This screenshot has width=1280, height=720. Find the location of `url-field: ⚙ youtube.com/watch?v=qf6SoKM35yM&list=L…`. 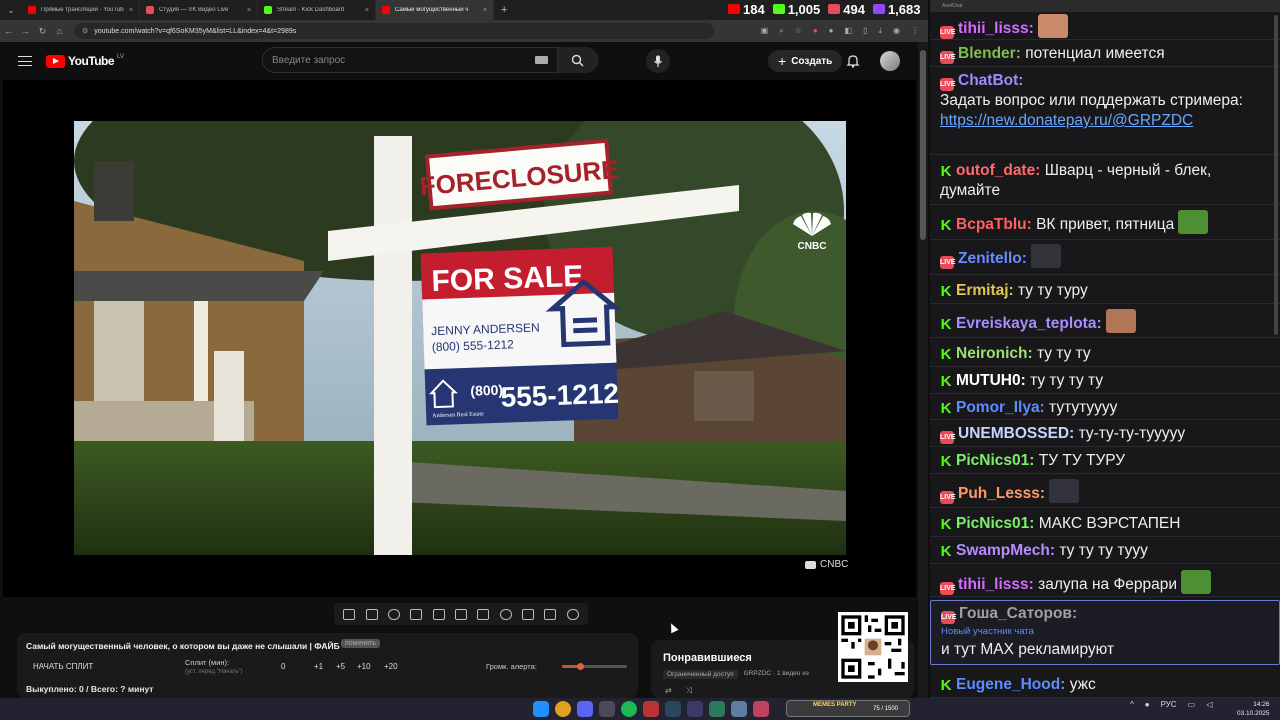

url-field: ⚙ youtube.com/watch?v=qf6SoKM35yM&list=L… is located at coordinates (394, 31).